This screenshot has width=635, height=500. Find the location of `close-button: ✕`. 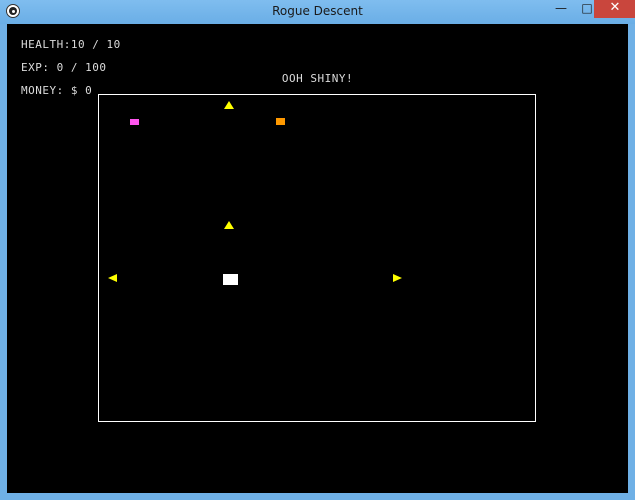

close-button: ✕ is located at coordinates (614, 9).